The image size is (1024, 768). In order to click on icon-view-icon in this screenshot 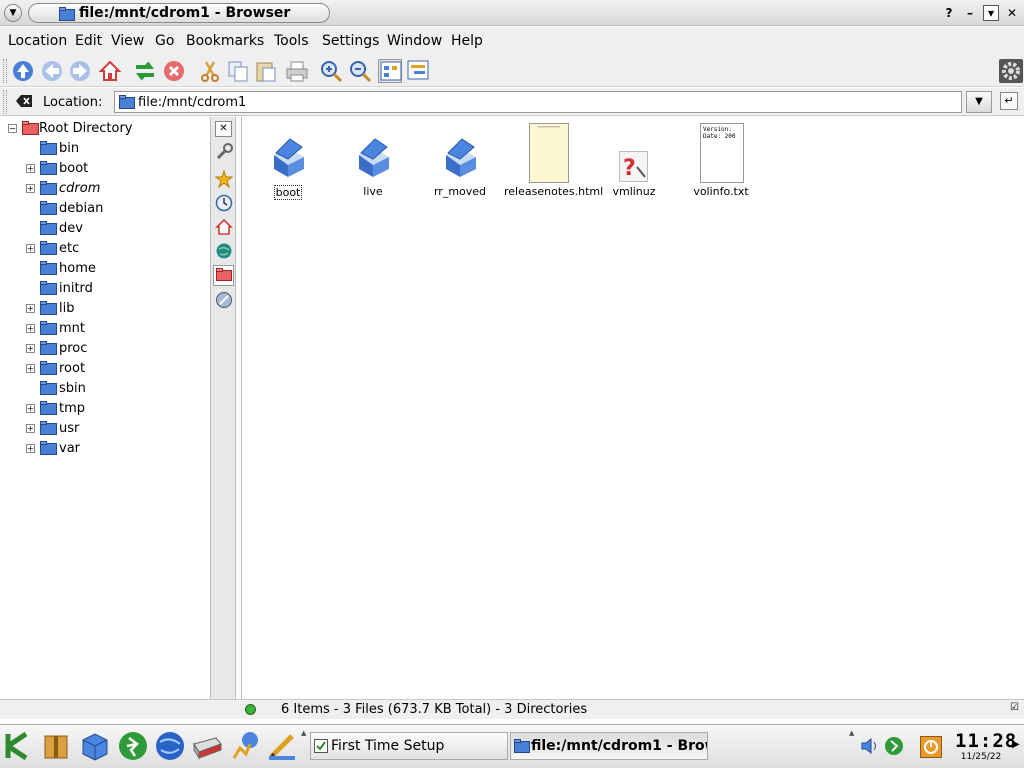, I will do `click(390, 71)`.